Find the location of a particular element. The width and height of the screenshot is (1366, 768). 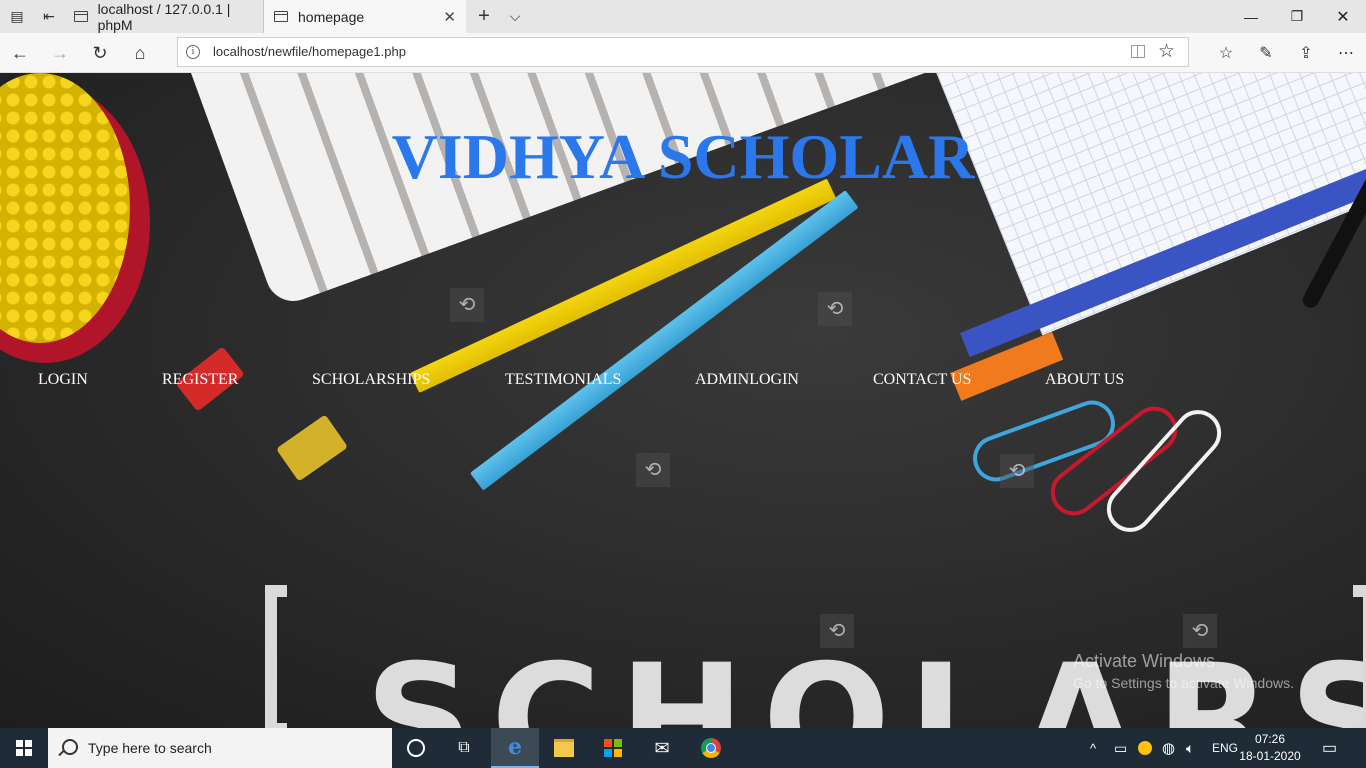

taskbar-clock: 07:26 18-01-2020 is located at coordinates (1270, 748).